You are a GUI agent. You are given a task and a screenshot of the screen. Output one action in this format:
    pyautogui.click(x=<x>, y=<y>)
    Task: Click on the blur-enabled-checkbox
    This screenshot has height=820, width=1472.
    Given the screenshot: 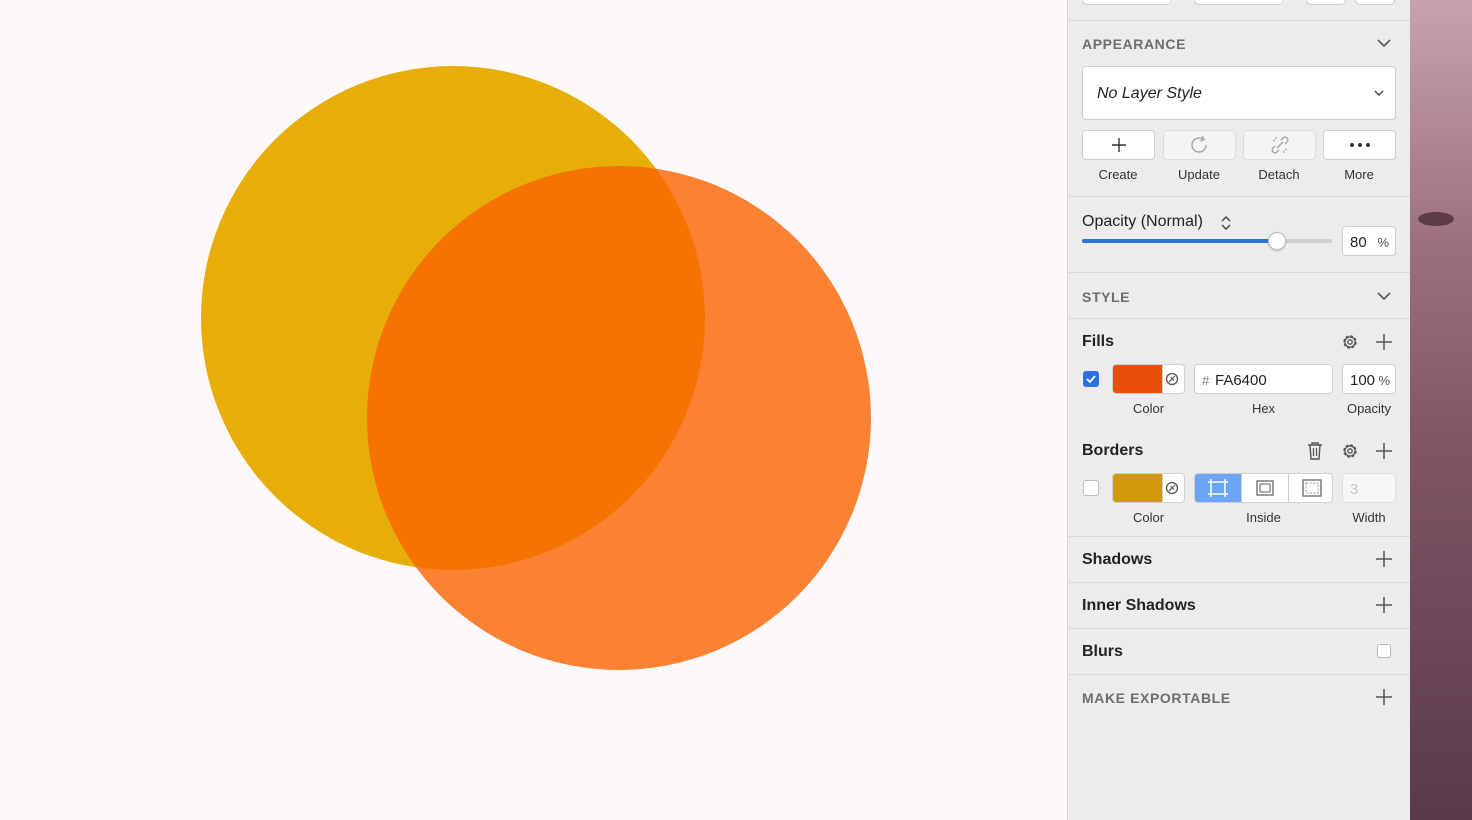 What is the action you would take?
    pyautogui.click(x=1384, y=651)
    